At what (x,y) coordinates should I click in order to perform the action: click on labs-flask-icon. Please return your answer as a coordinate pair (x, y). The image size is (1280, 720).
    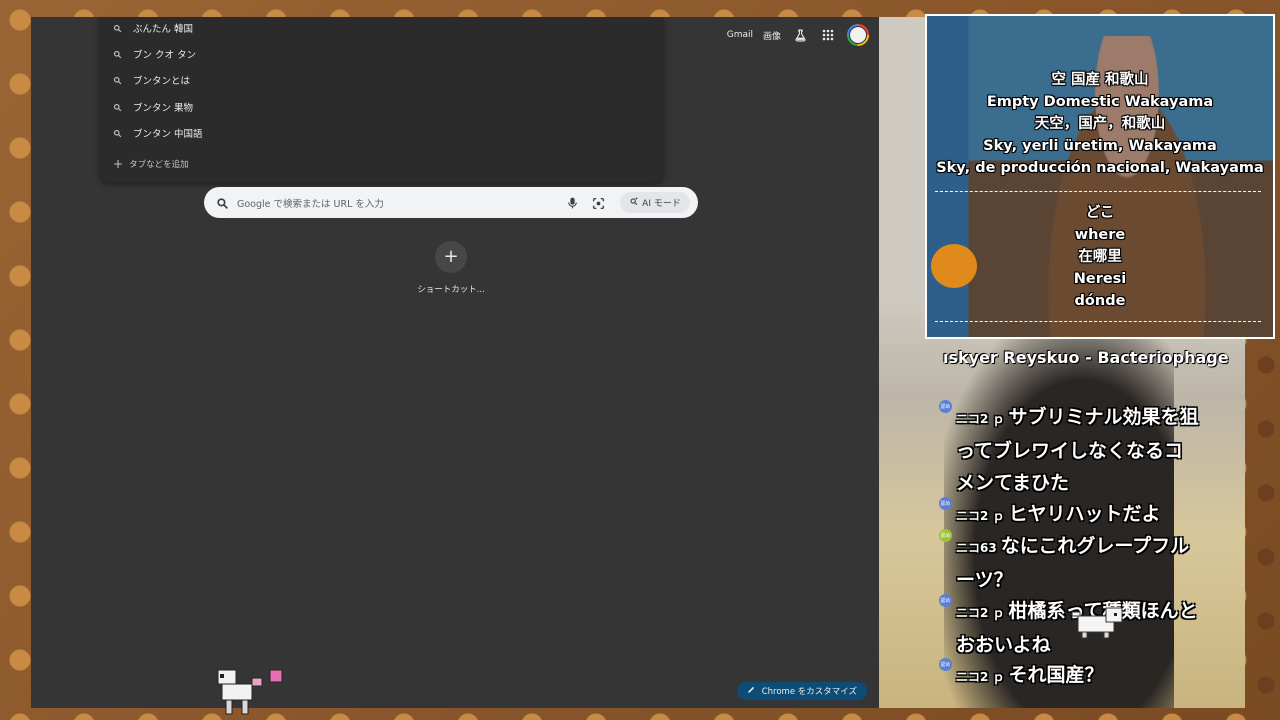
    Looking at the image, I should click on (800, 35).